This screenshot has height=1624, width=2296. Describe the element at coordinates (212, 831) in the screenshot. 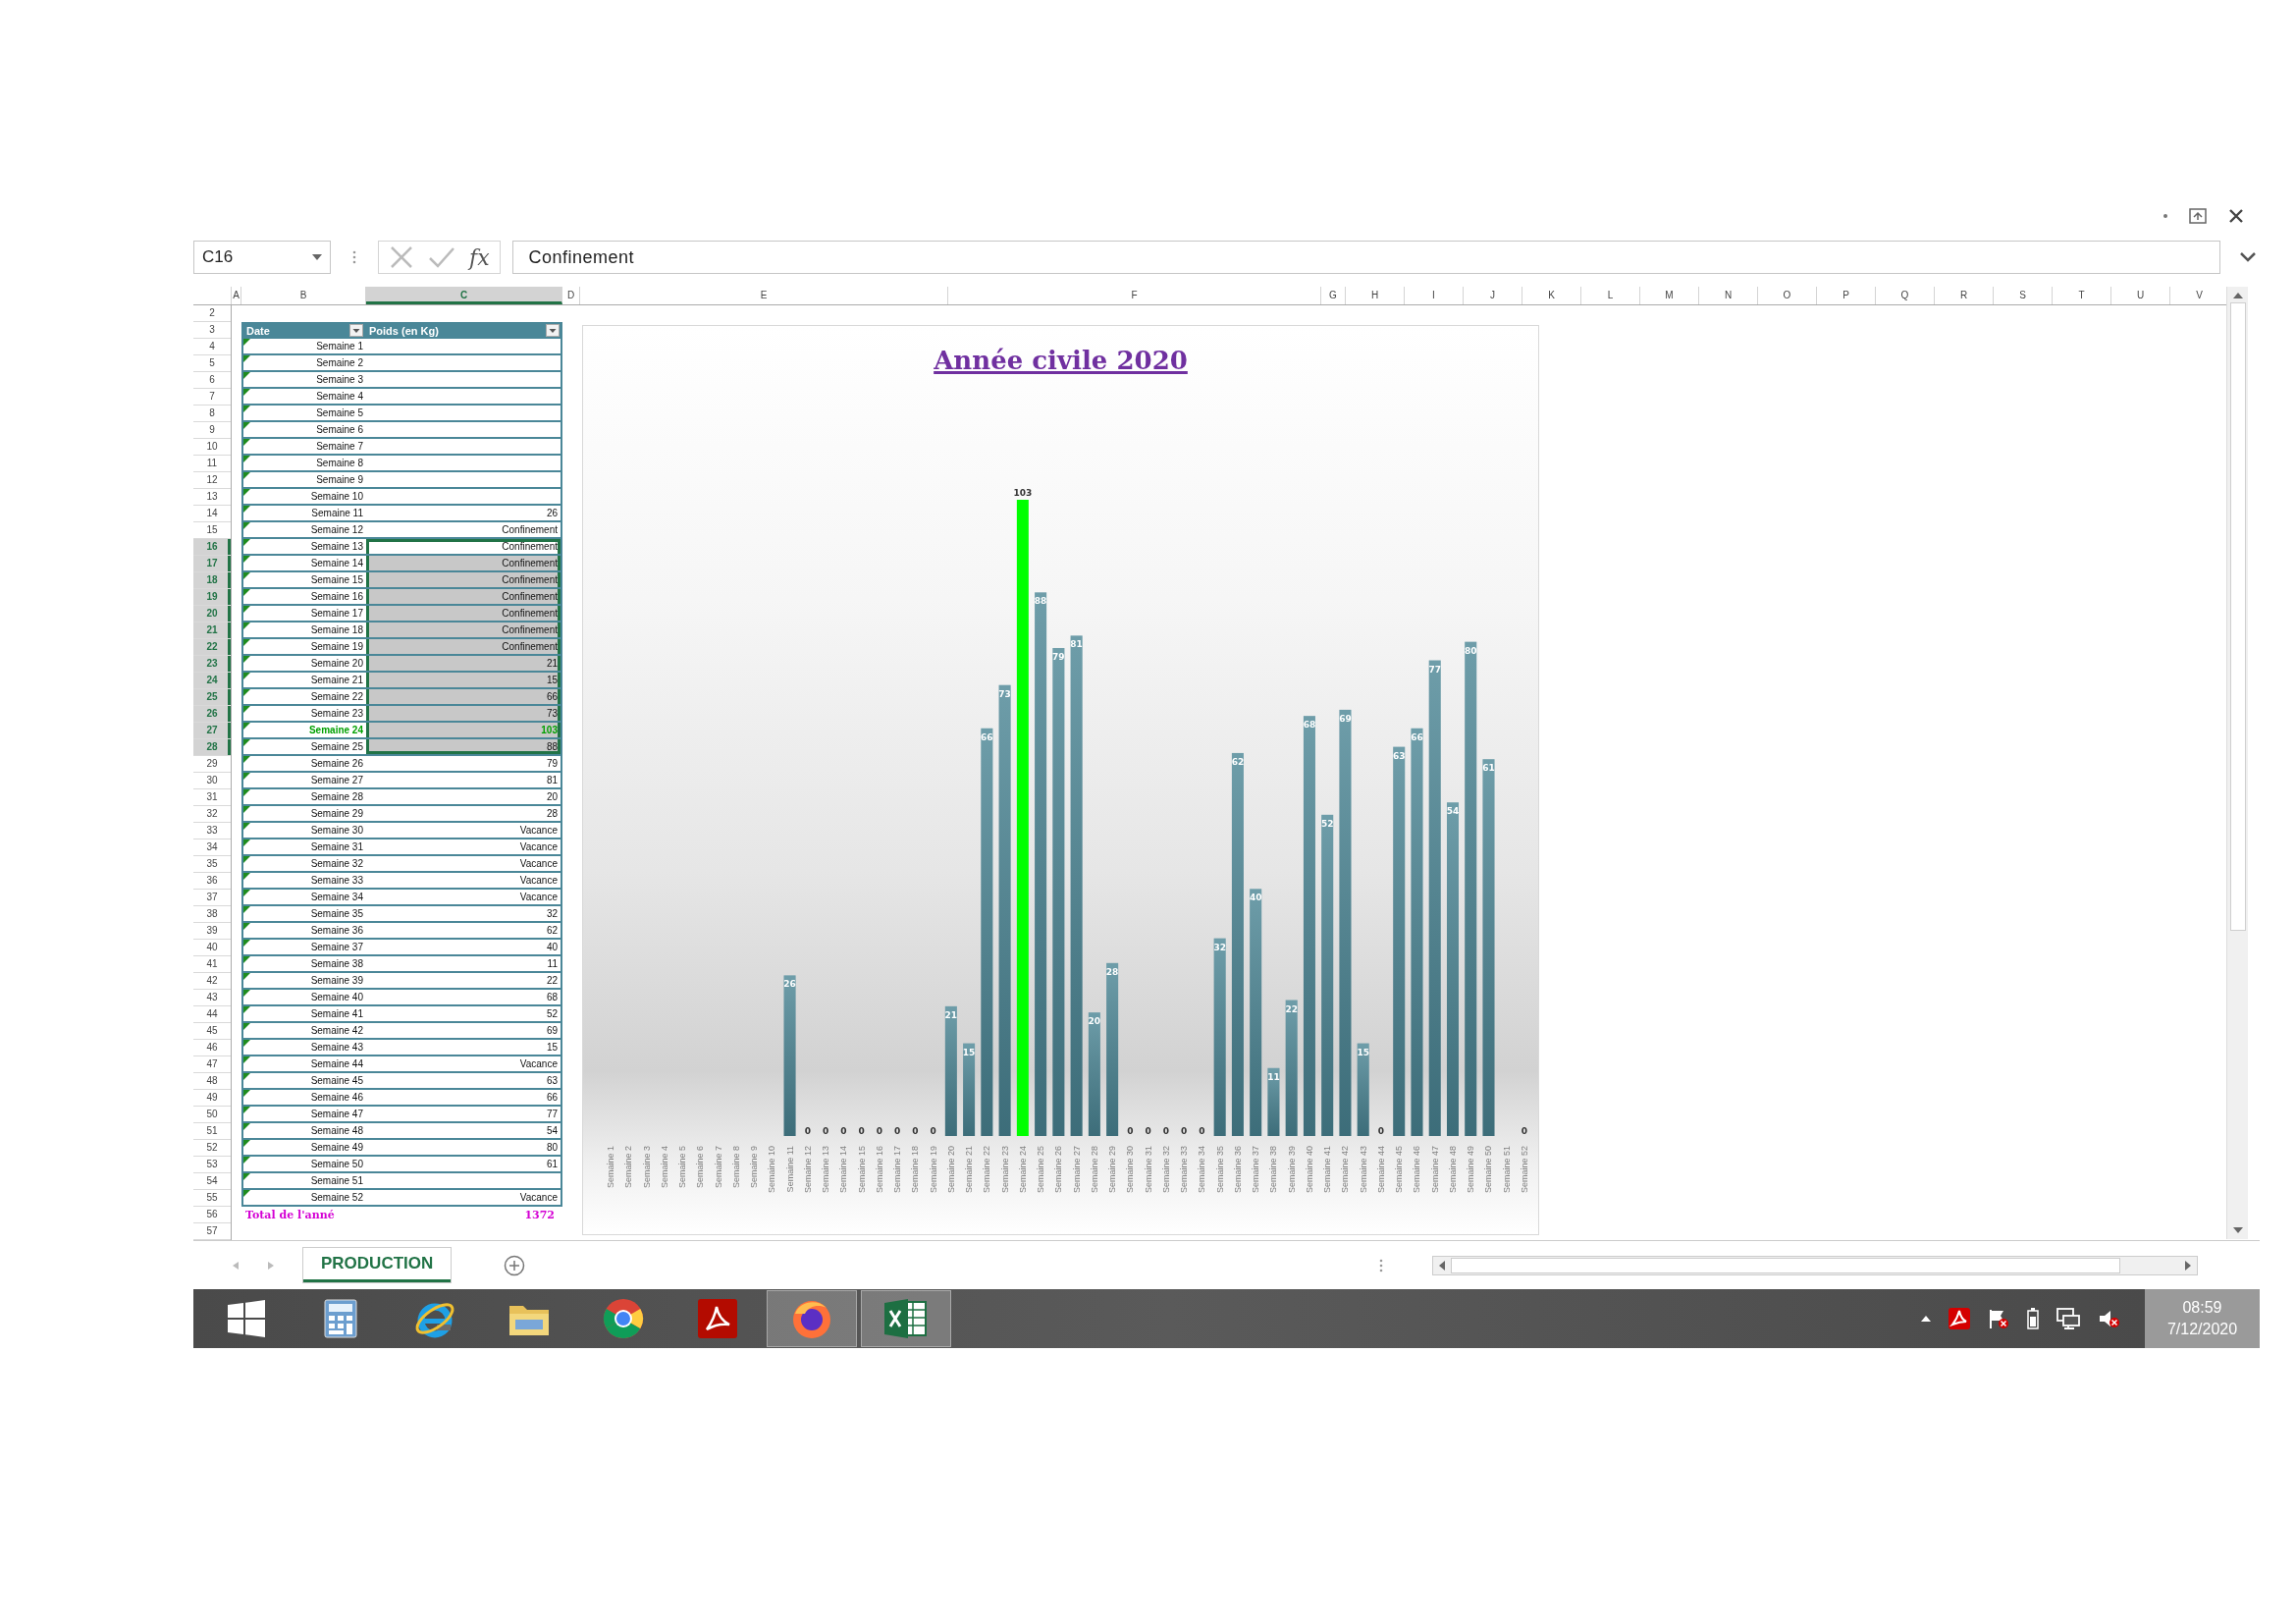

I see `row-header: 33` at that location.